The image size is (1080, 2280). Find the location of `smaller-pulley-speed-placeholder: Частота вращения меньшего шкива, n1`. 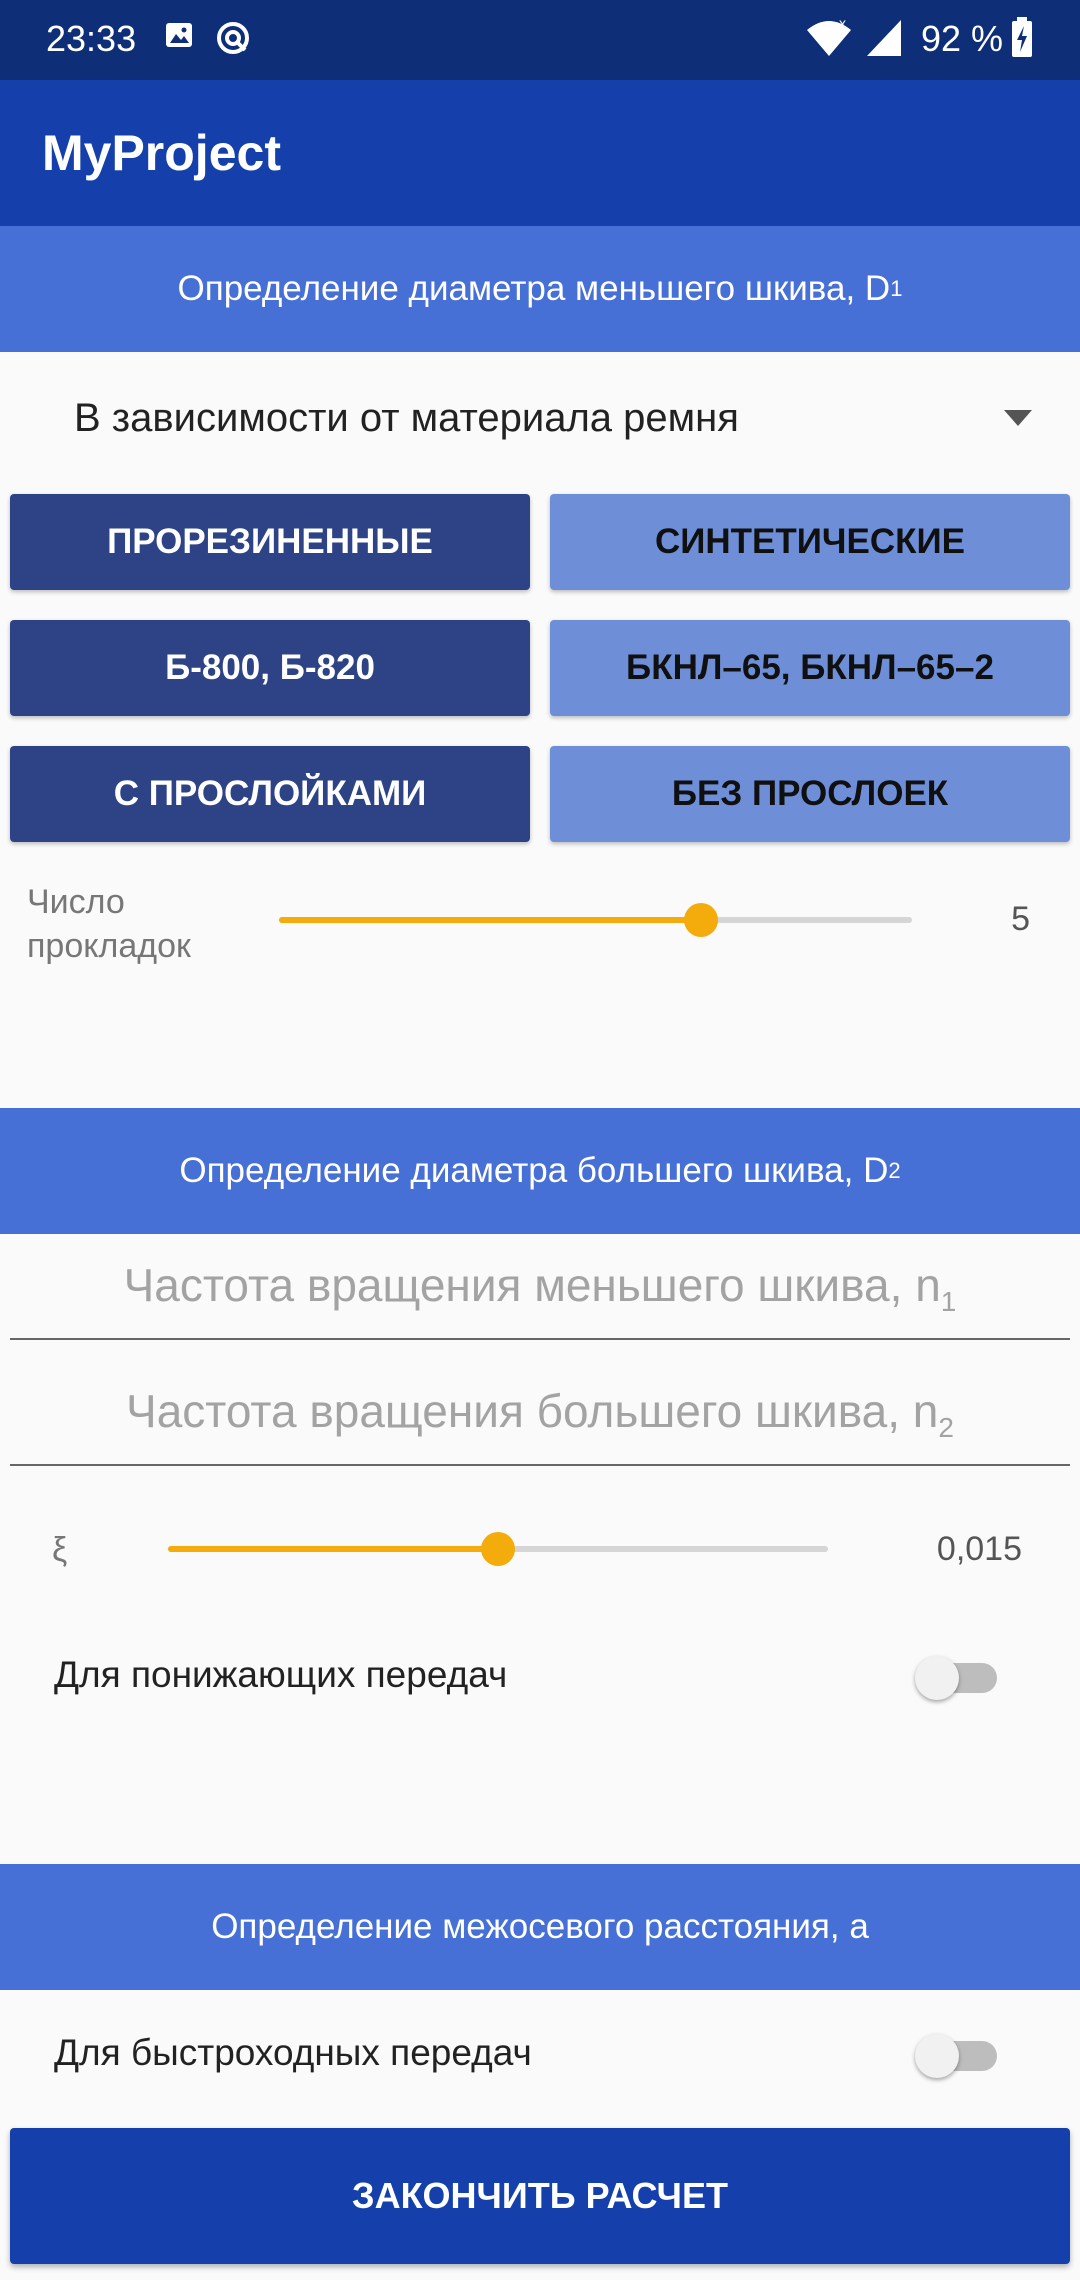

smaller-pulley-speed-placeholder: Частота вращения меньшего шкива, n1 is located at coordinates (540, 1288).